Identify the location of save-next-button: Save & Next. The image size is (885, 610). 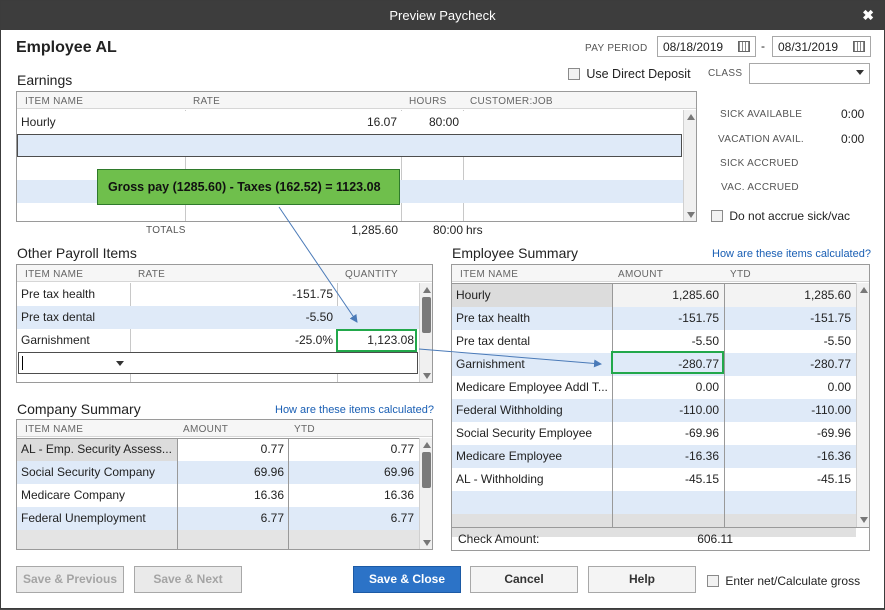
(188, 579).